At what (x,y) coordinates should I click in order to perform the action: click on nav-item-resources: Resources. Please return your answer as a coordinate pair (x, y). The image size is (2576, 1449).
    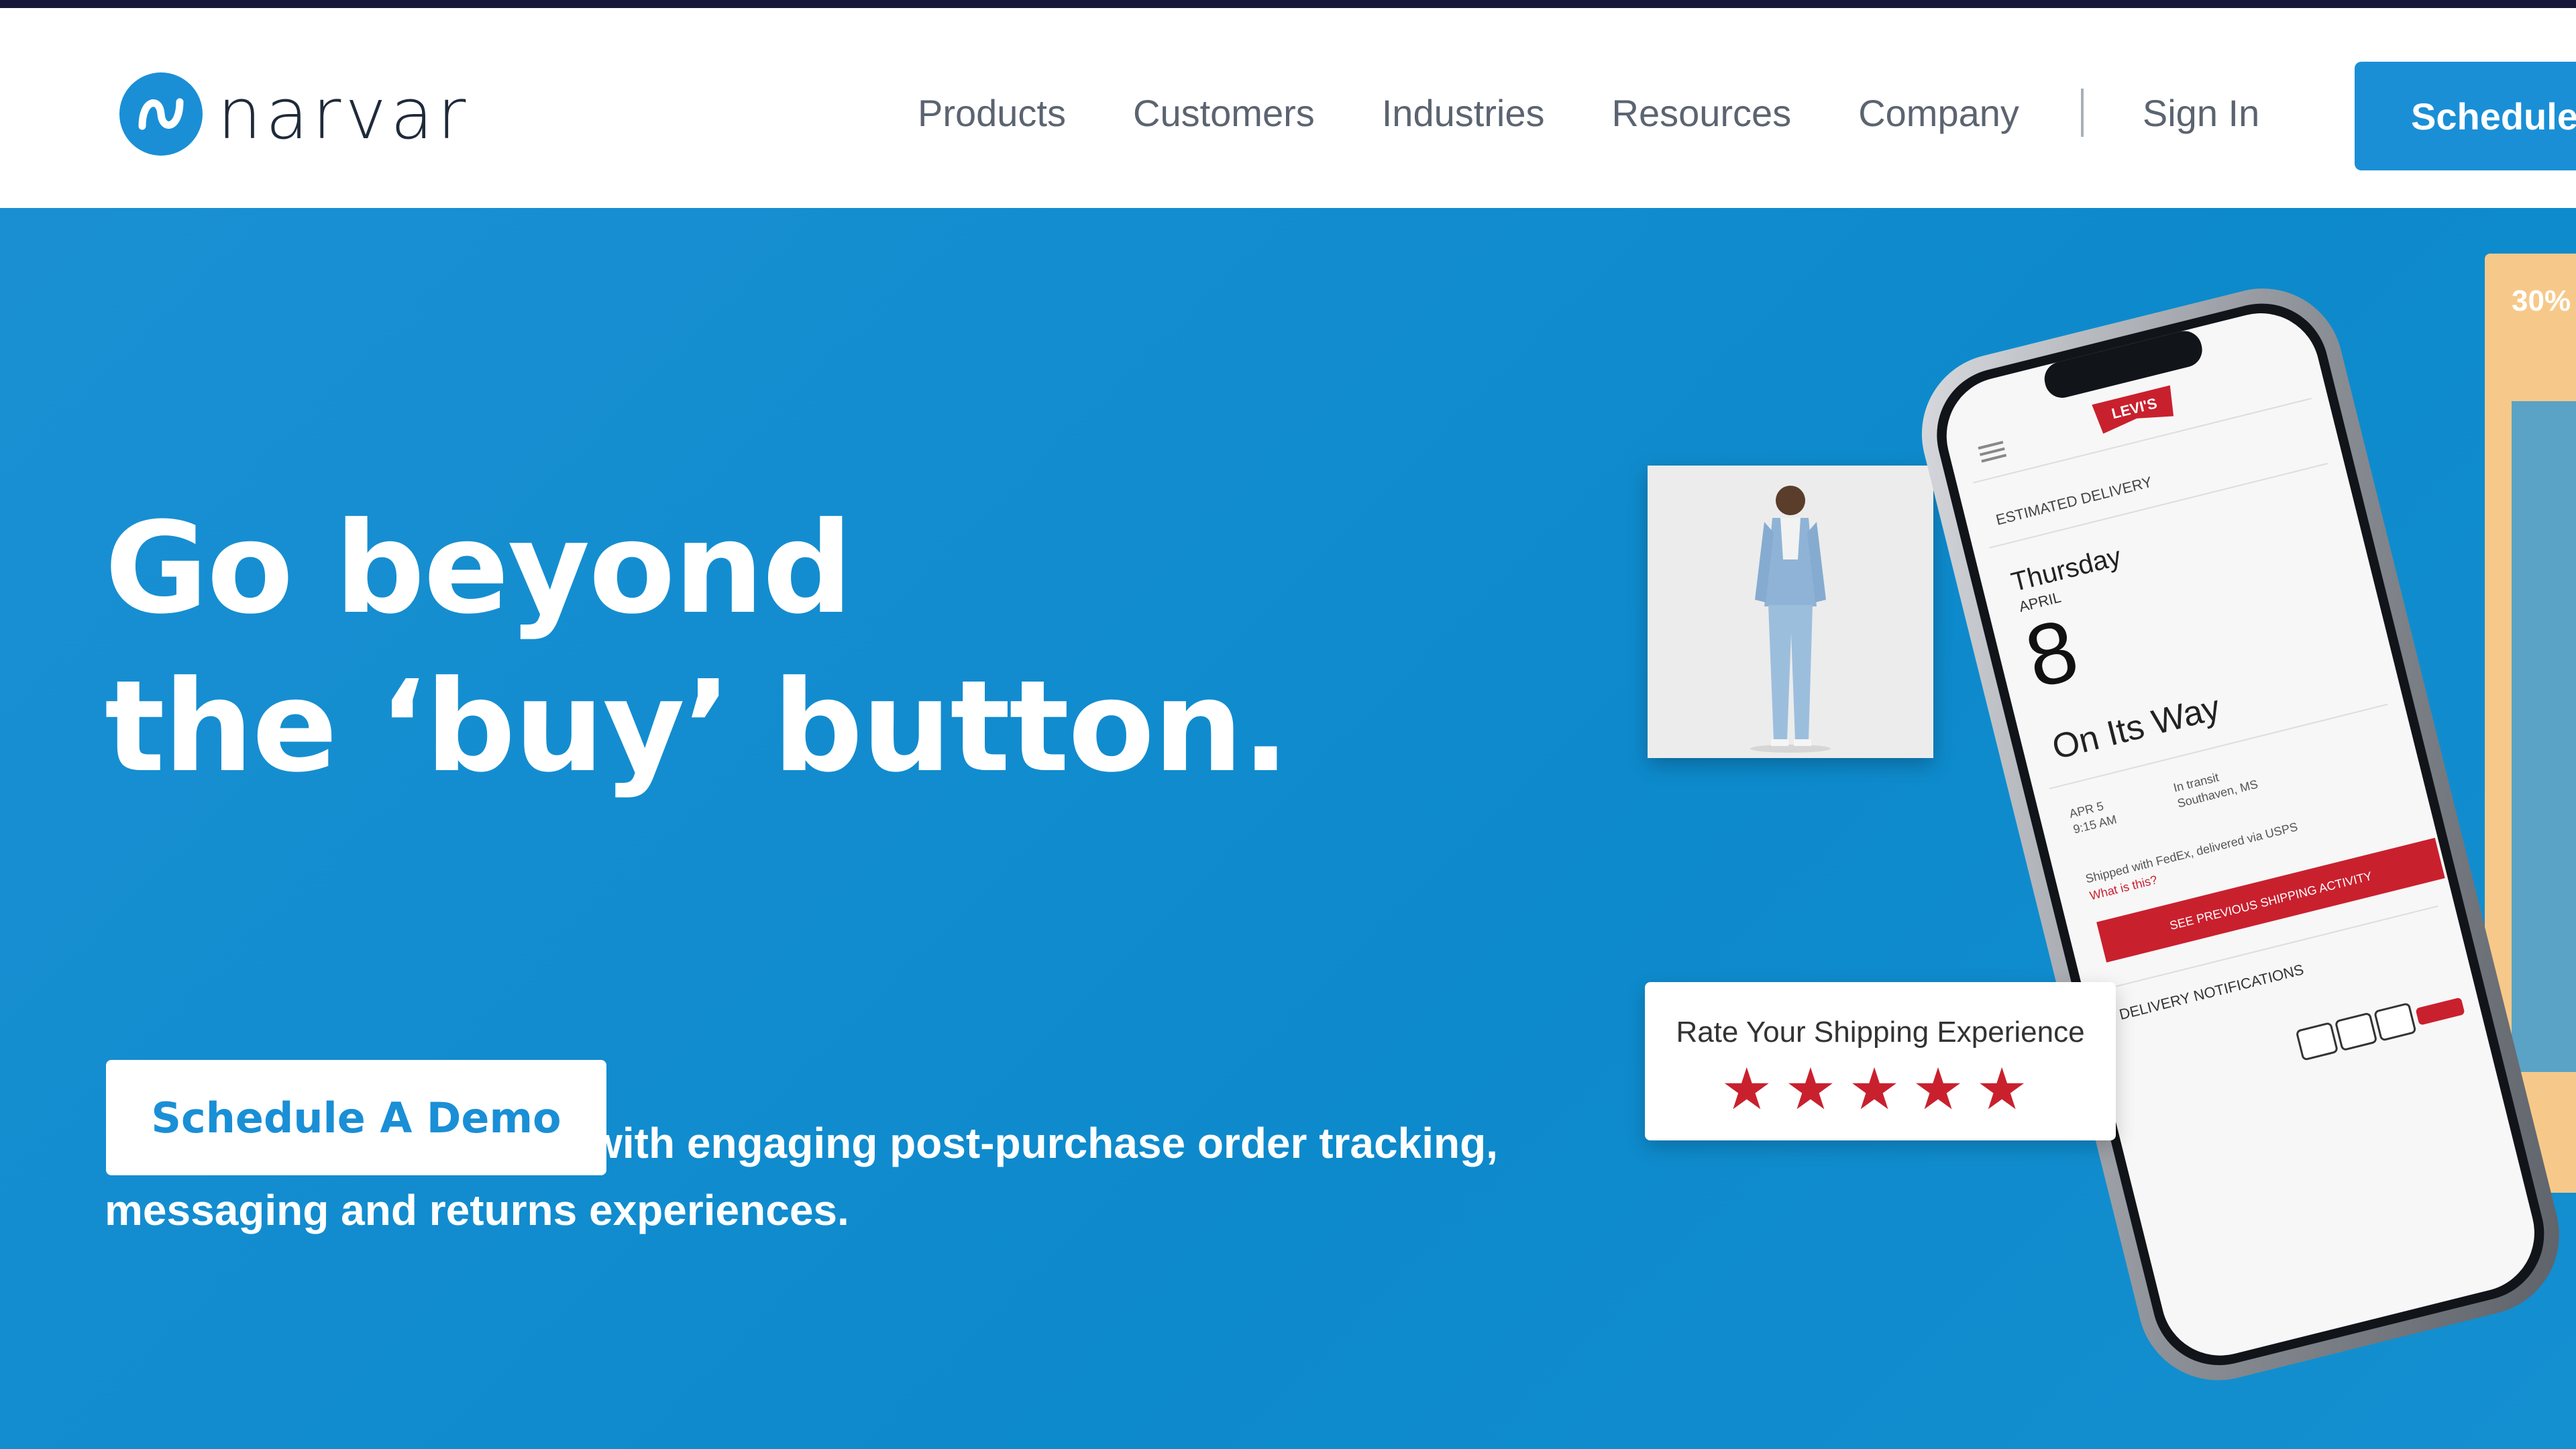
    Looking at the image, I should click on (1702, 113).